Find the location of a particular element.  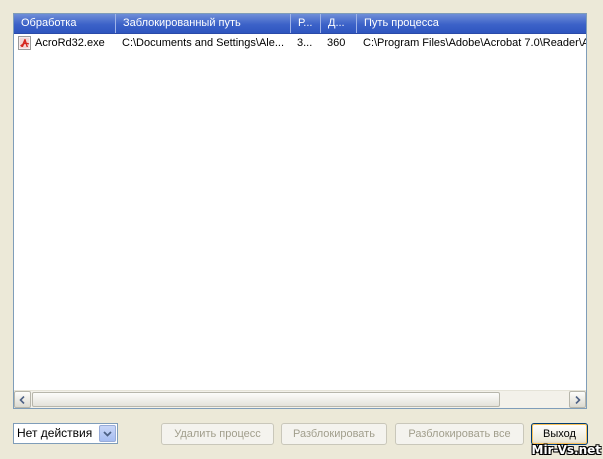

scroll-thumb is located at coordinates (266, 399).